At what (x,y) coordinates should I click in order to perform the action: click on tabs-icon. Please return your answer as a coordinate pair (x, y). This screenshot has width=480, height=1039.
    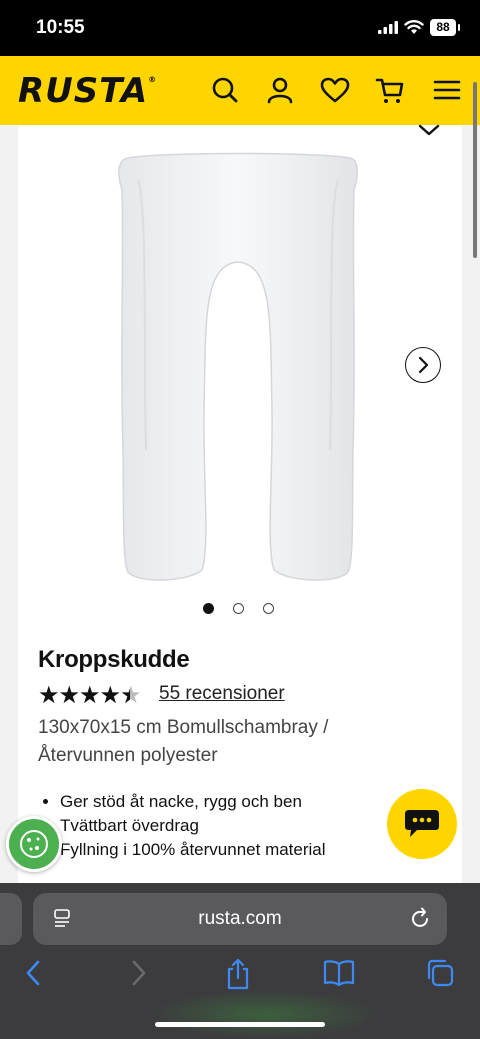
    Looking at the image, I should click on (440, 973).